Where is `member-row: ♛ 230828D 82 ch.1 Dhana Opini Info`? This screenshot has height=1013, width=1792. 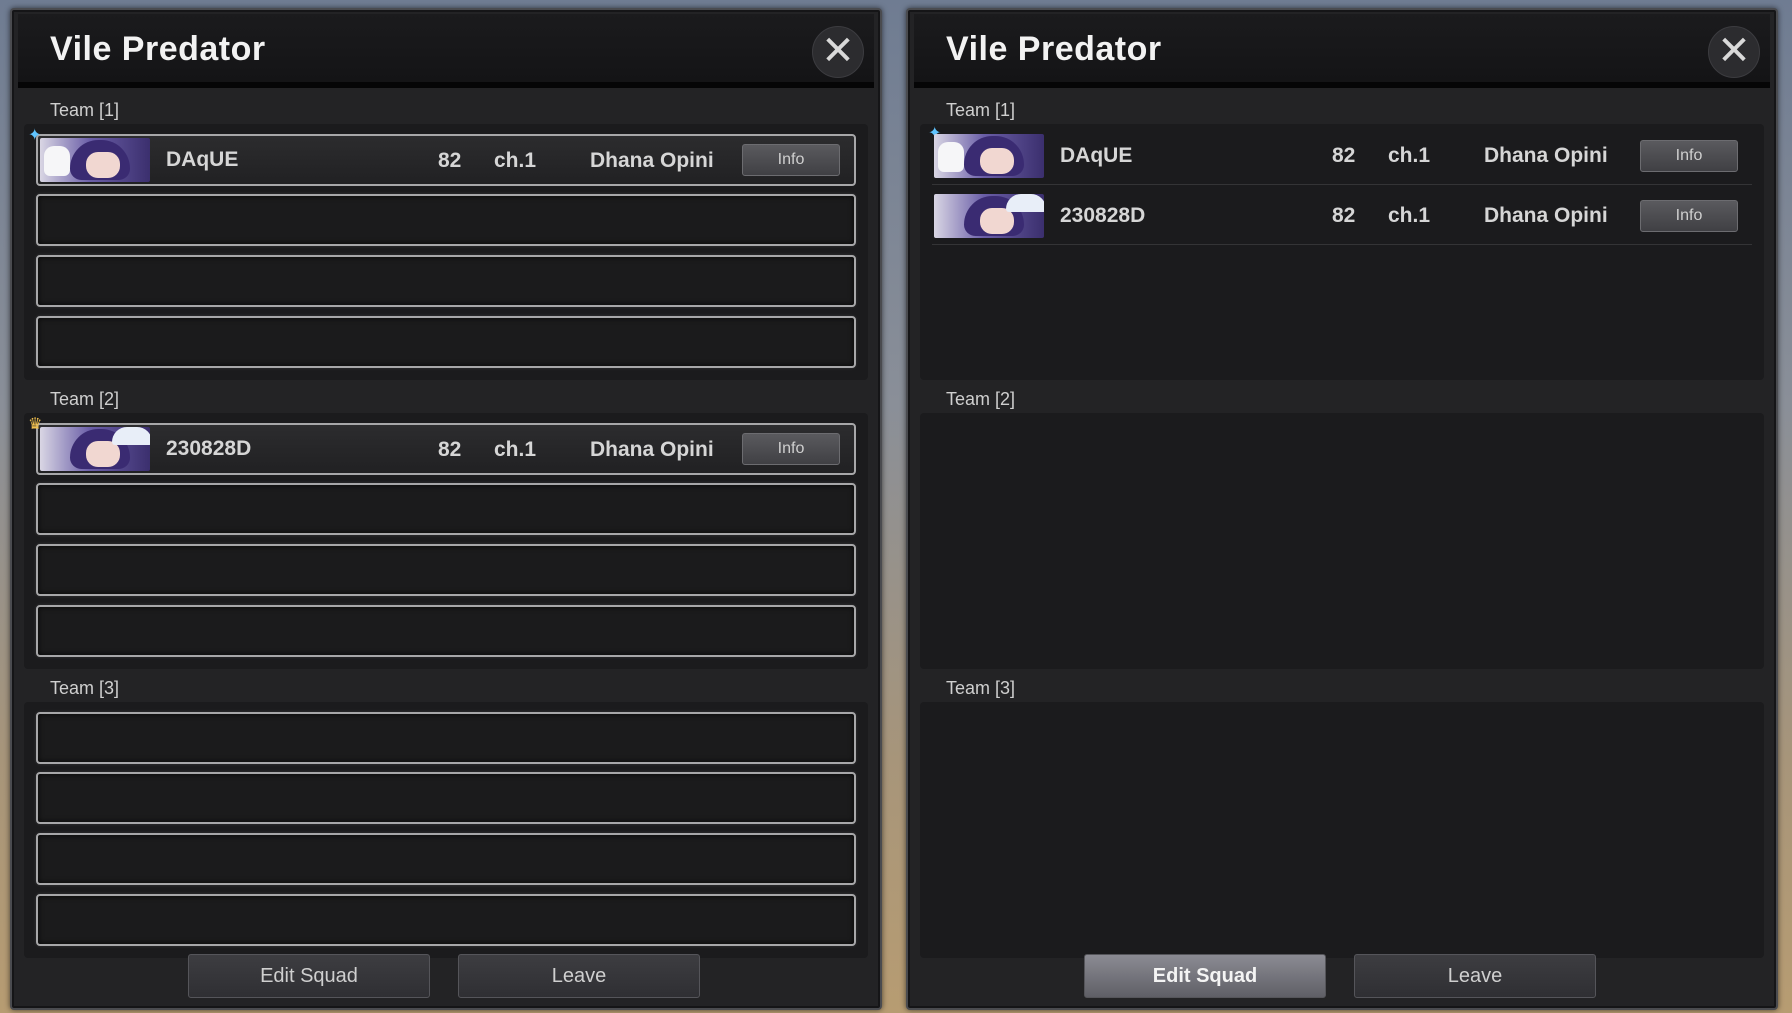 member-row: ♛ 230828D 82 ch.1 Dhana Opini Info is located at coordinates (442, 445).